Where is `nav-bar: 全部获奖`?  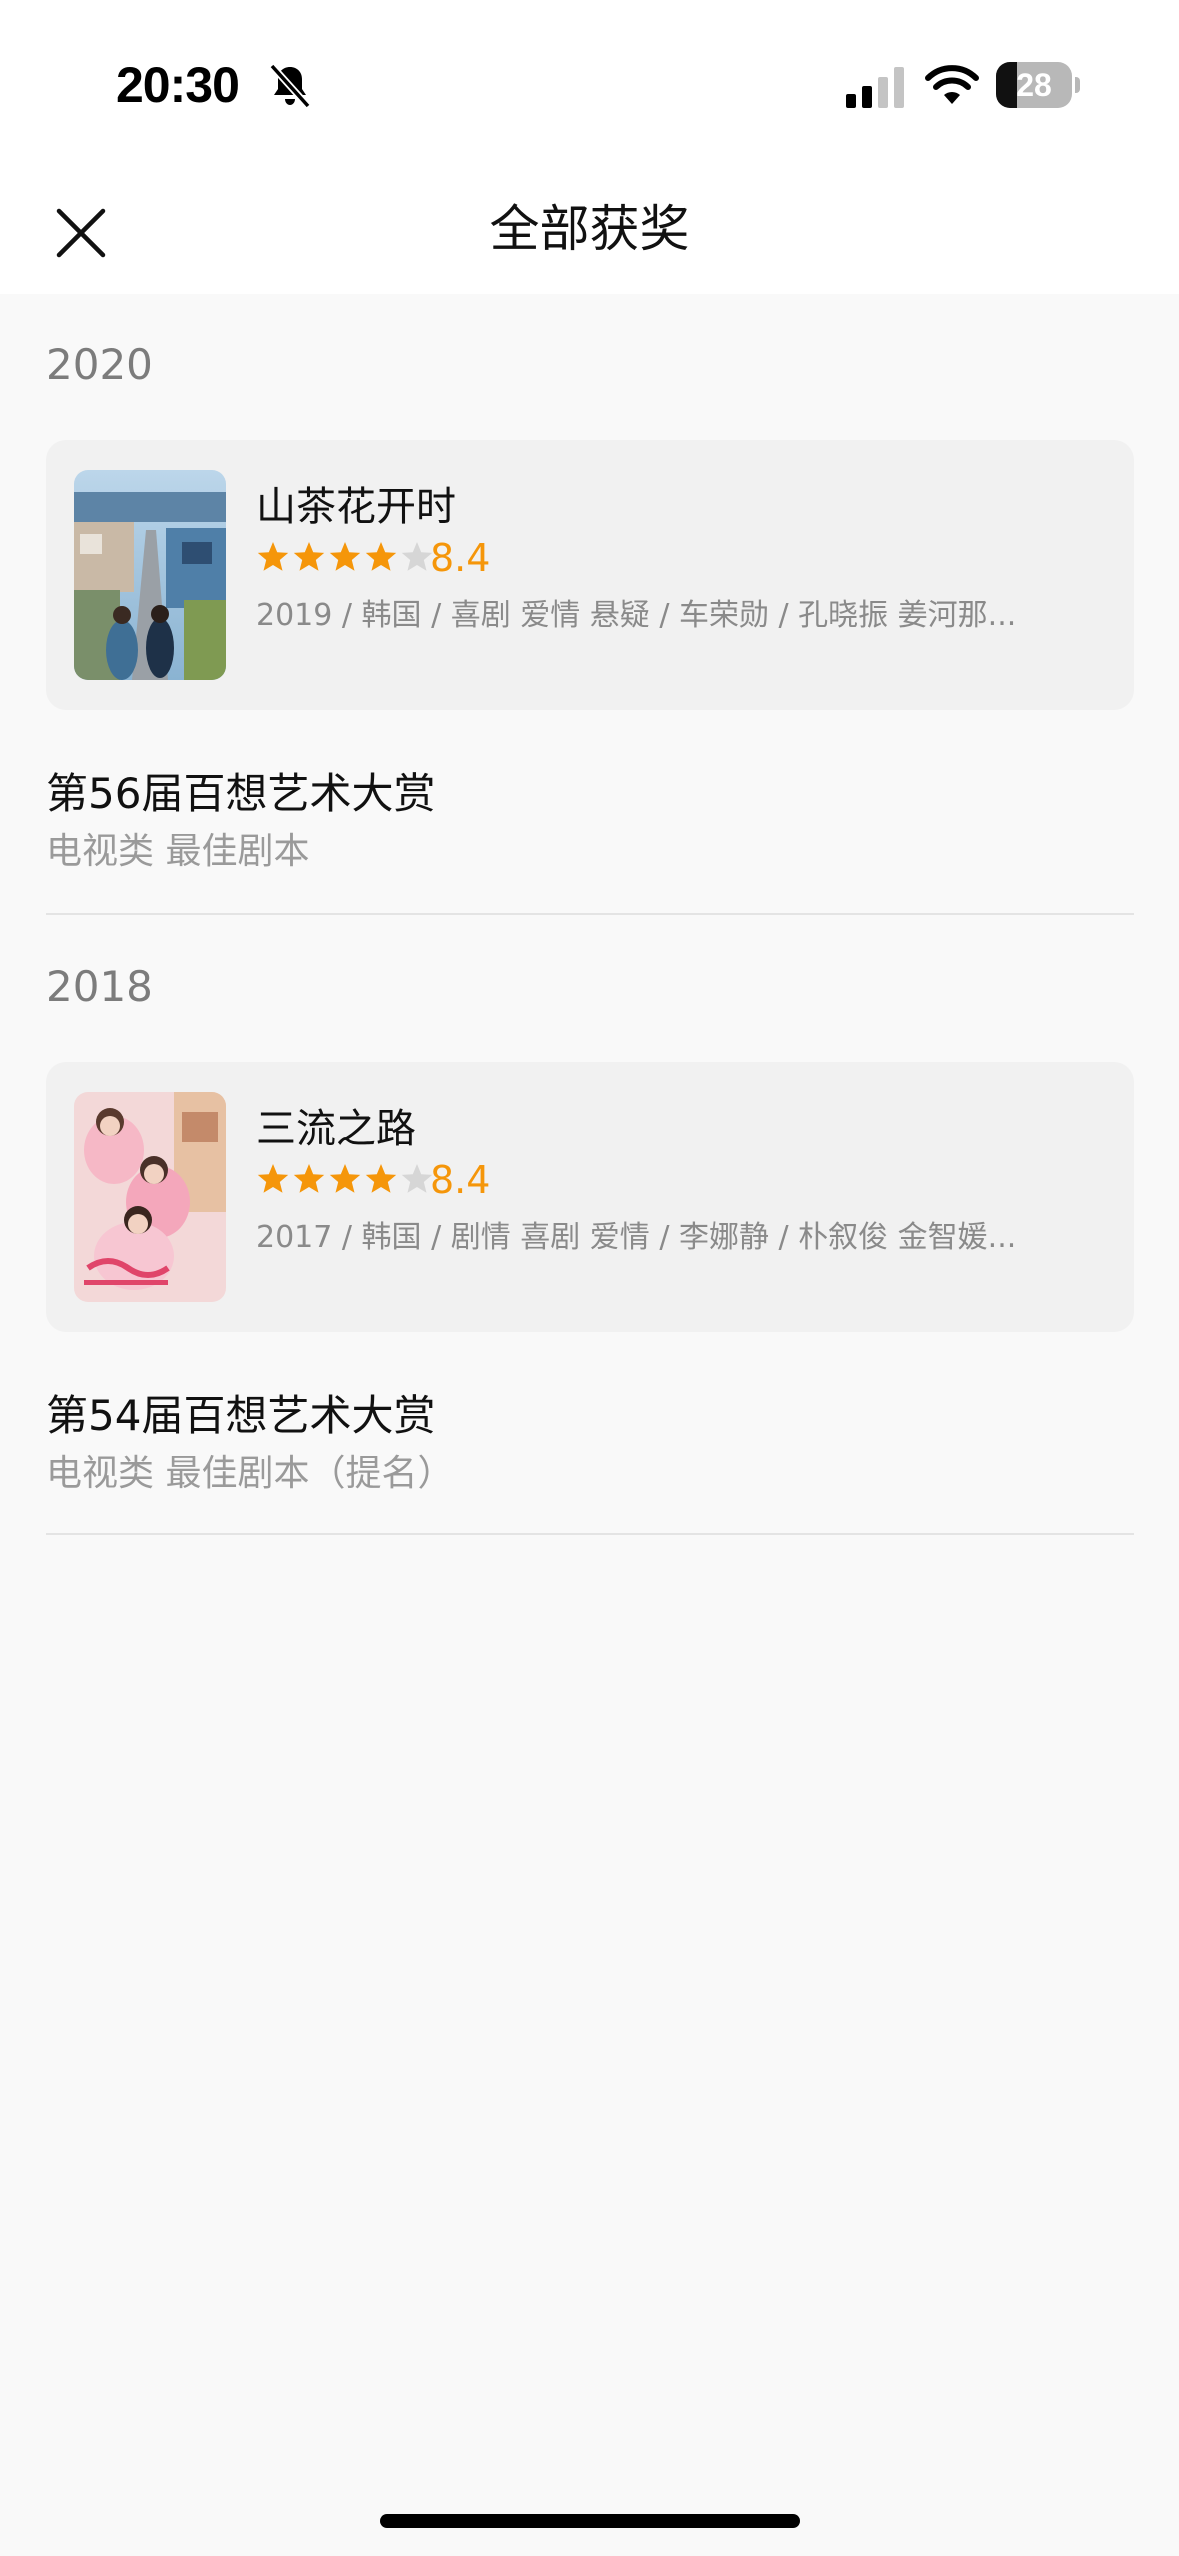
nav-bar: 全部获奖 is located at coordinates (589, 232).